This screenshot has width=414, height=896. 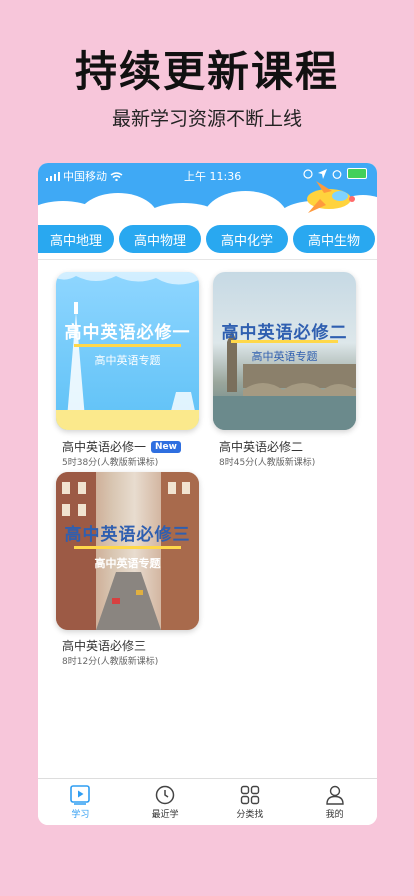 I want to click on tab-physics: 高中物理, so click(x=160, y=239).